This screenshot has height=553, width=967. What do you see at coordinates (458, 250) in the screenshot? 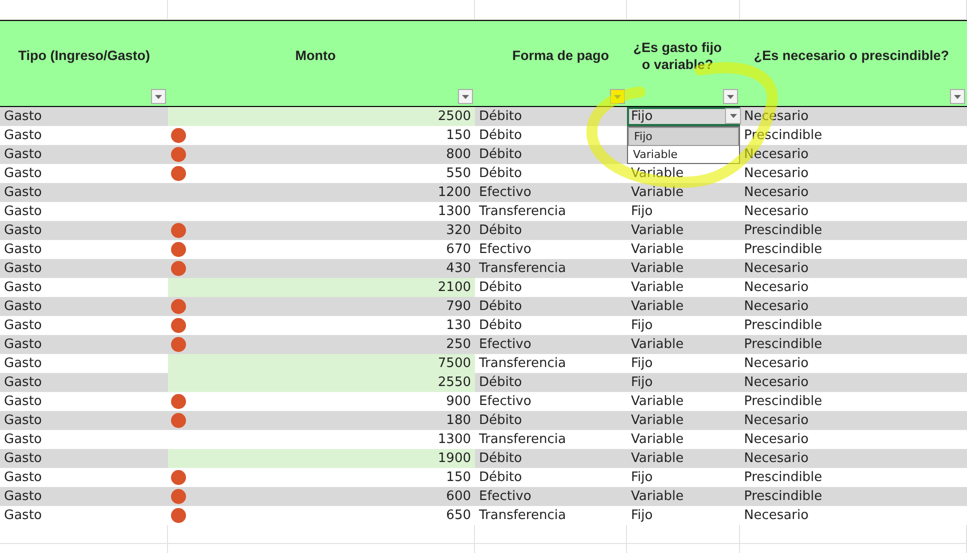
I see `amount-value: 670` at bounding box center [458, 250].